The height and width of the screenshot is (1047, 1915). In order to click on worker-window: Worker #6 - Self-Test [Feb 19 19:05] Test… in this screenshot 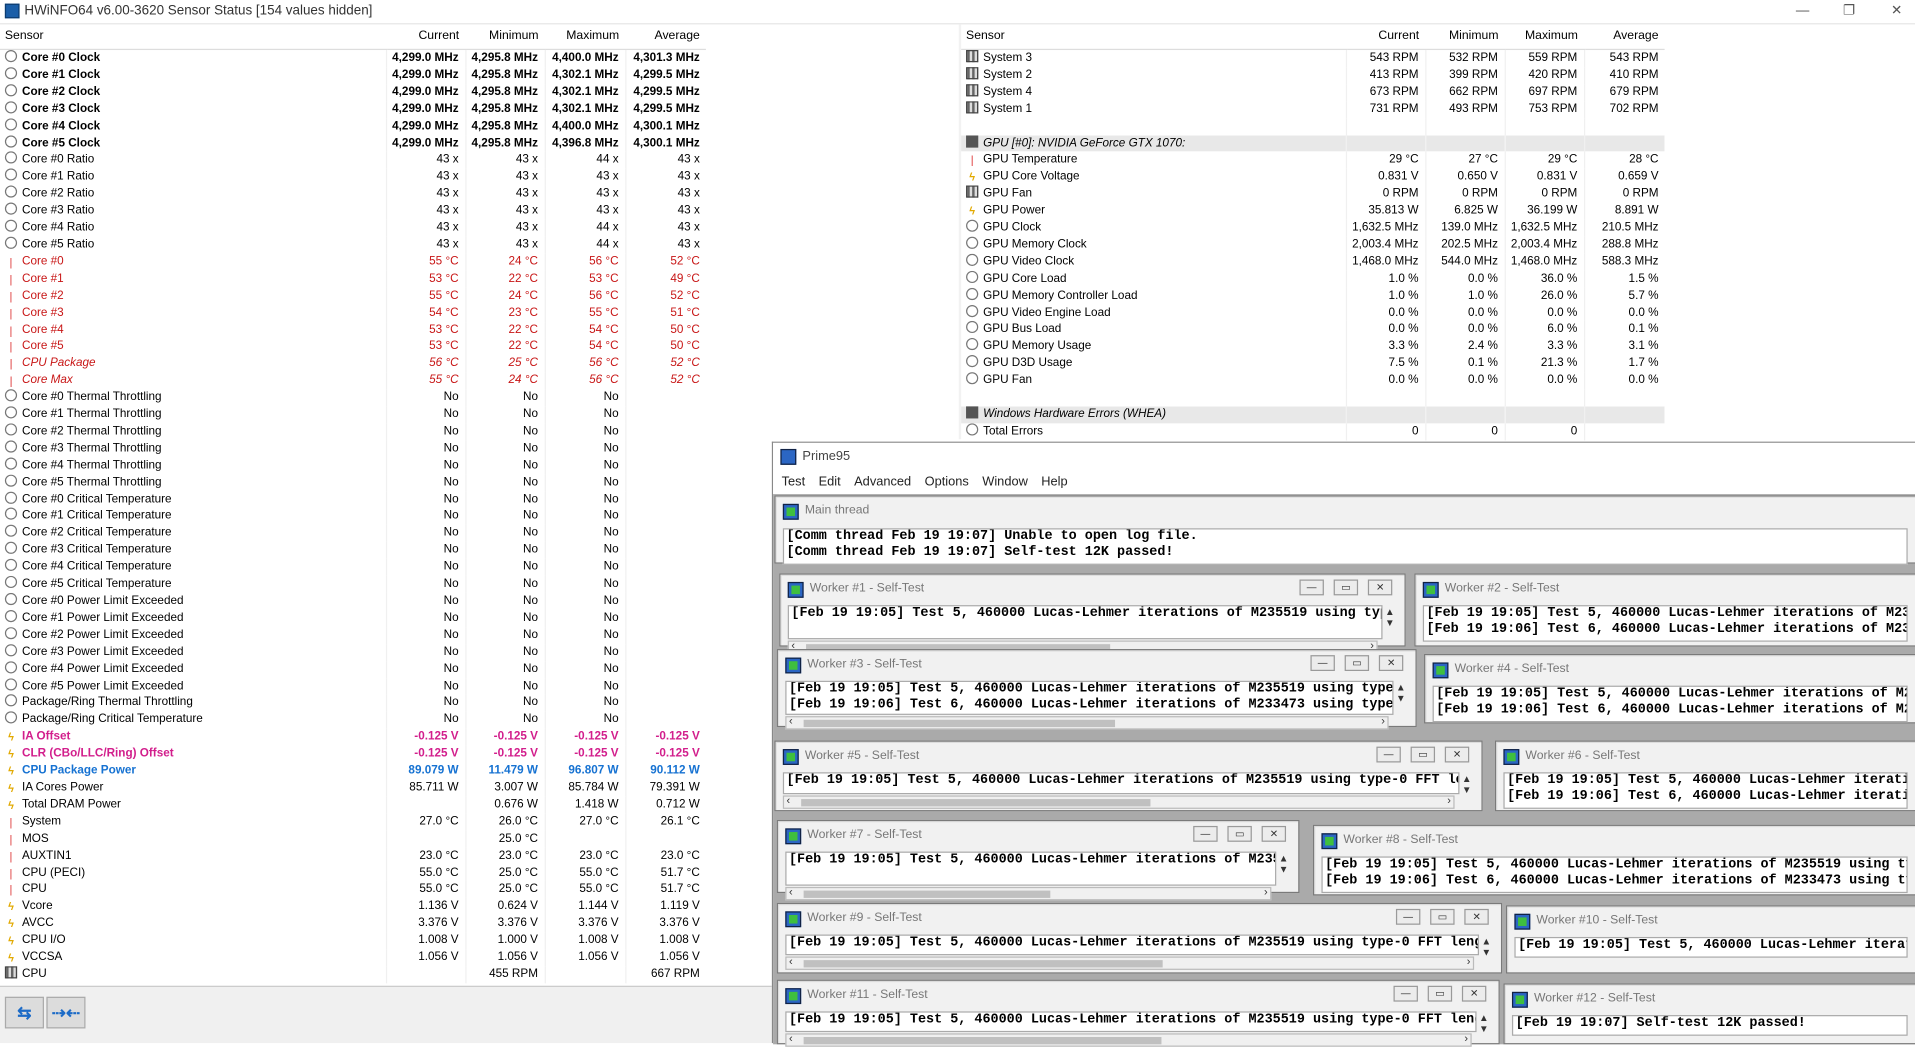, I will do `click(1704, 776)`.